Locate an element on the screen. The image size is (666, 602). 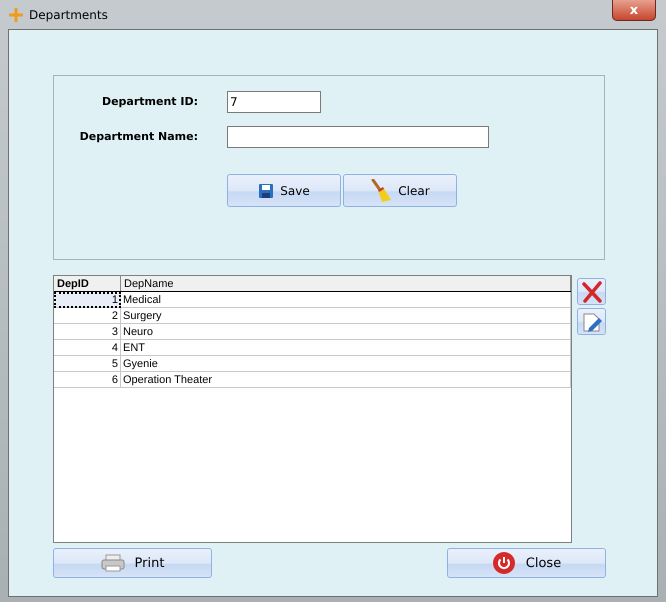
table-cell: 6 is located at coordinates (87, 380).